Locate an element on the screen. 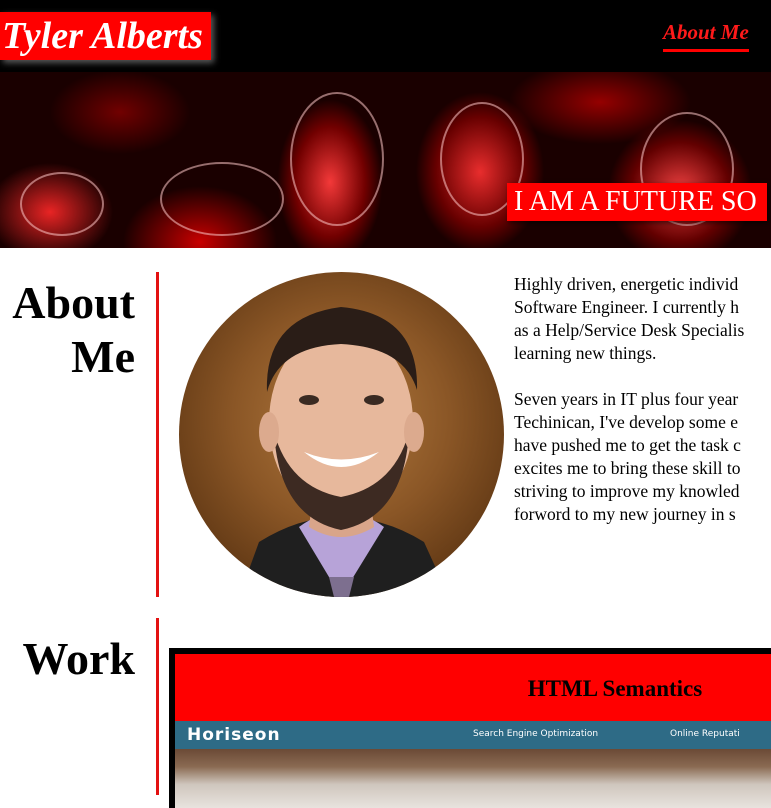 Image resolution: width=771 pixels, height=808 pixels. about-heading-line2: Me is located at coordinates (103, 356).